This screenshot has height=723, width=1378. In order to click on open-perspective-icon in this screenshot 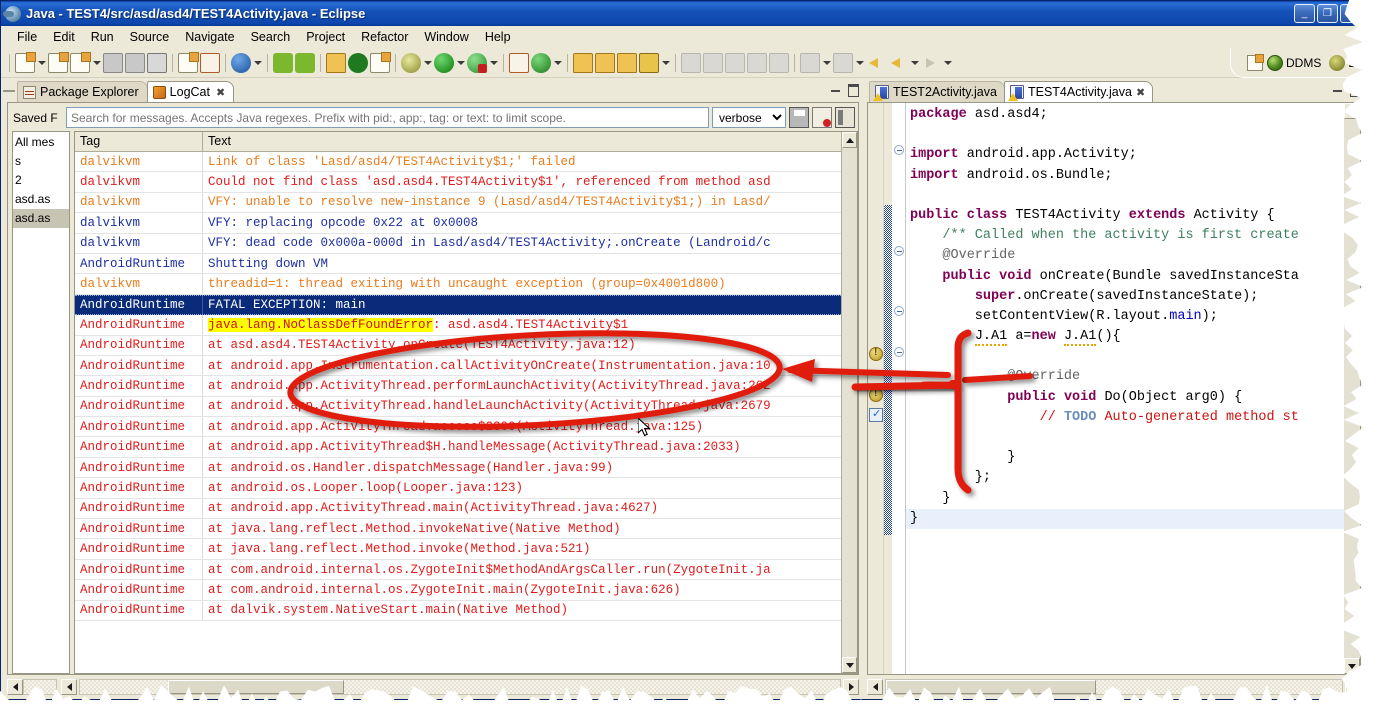, I will do `click(1255, 62)`.